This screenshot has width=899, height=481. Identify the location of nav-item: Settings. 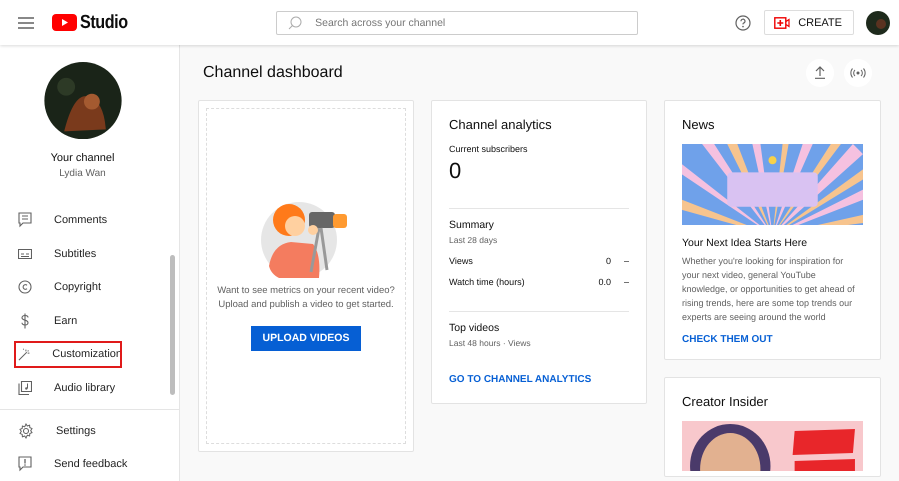
(89, 431).